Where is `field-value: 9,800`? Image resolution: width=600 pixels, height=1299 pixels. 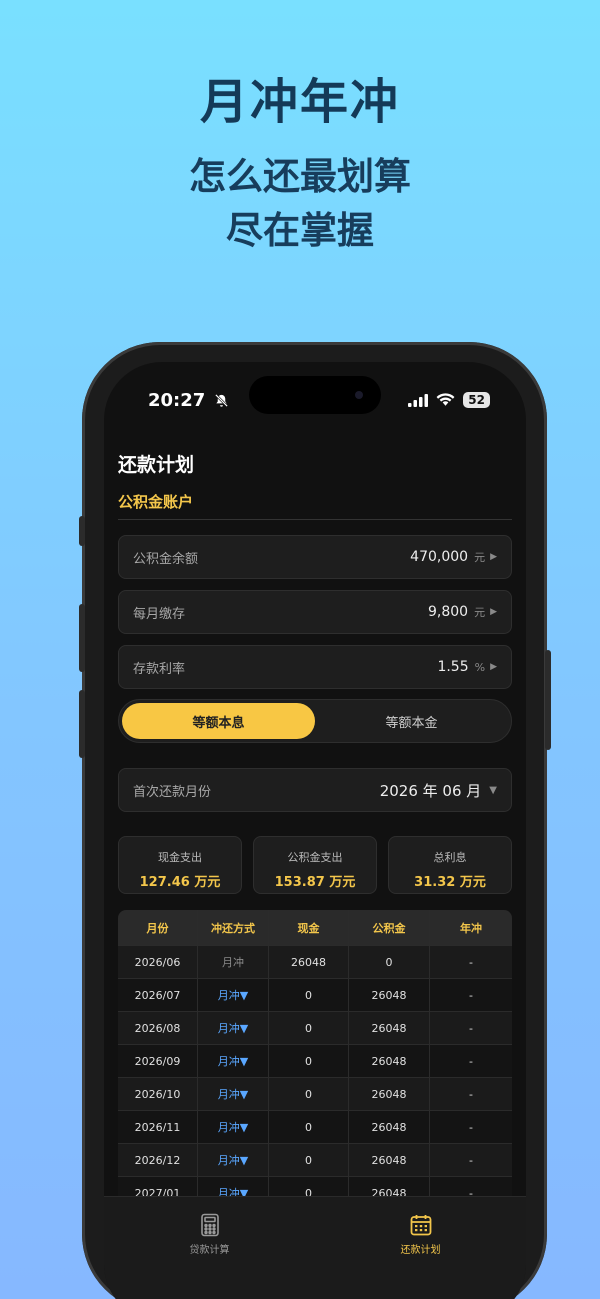
field-value: 9,800 is located at coordinates (448, 612).